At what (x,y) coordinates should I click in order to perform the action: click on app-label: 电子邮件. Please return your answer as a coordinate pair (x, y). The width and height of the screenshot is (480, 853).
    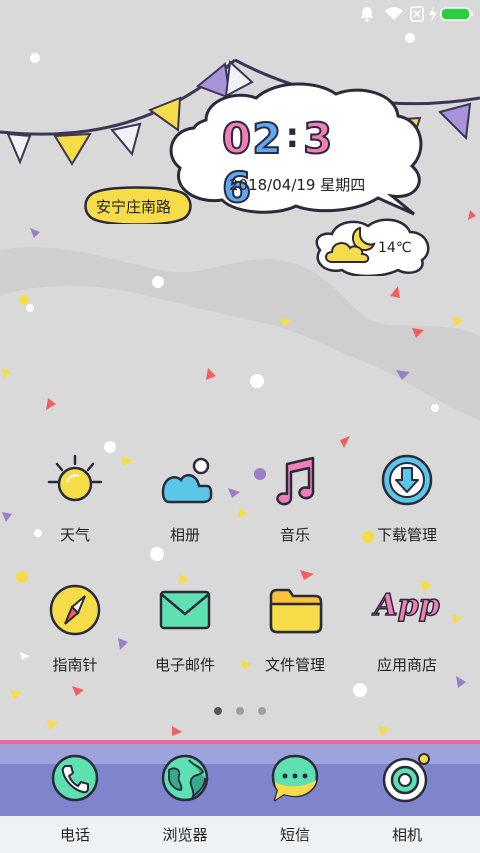
    Looking at the image, I should click on (184, 665).